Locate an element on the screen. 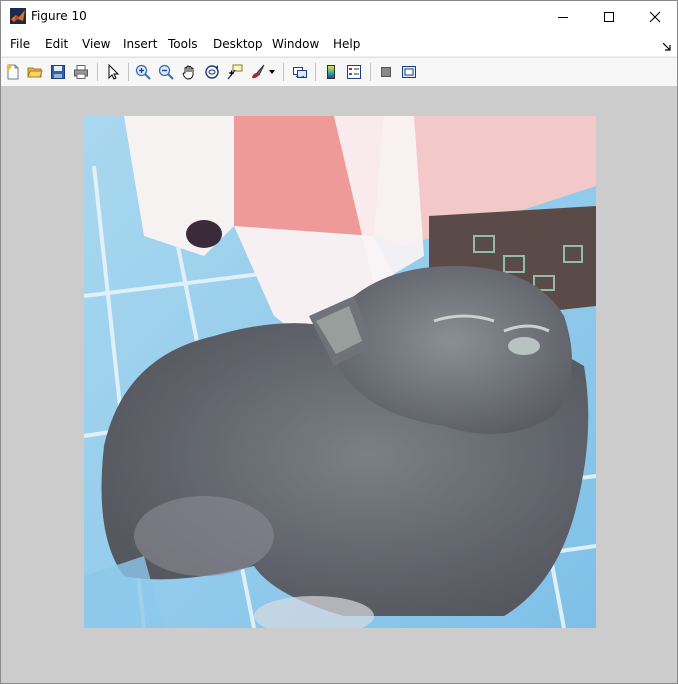 This screenshot has height=684, width=678. maximize-button is located at coordinates (609, 16).